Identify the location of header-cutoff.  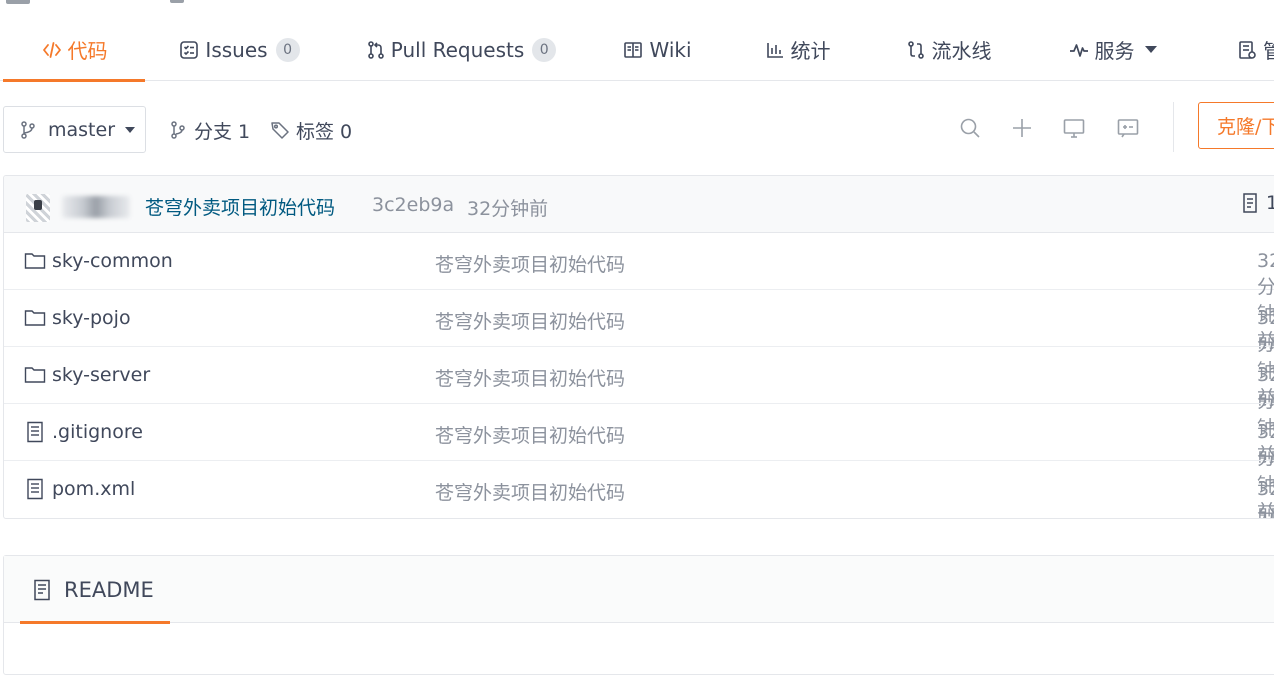
(637, 3).